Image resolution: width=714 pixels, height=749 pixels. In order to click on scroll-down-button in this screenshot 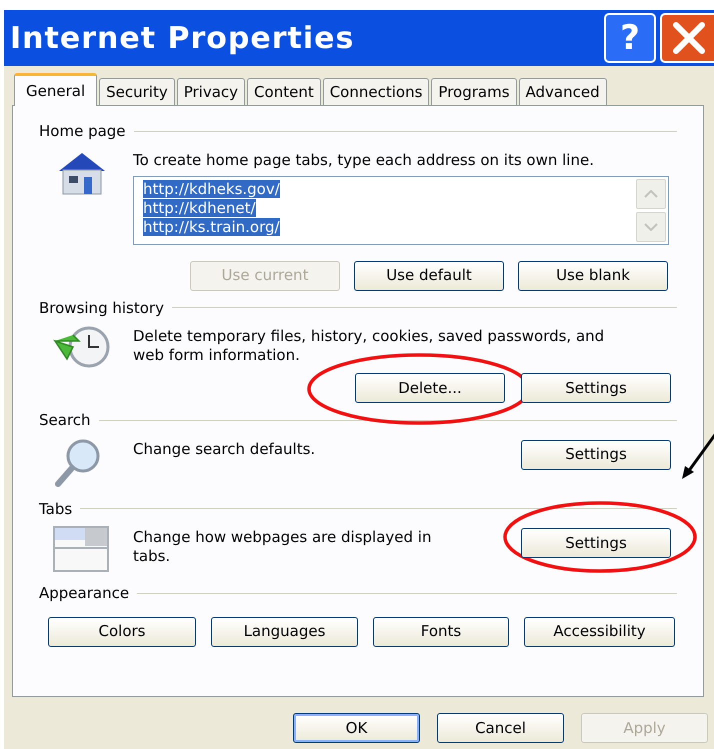, I will do `click(651, 227)`.